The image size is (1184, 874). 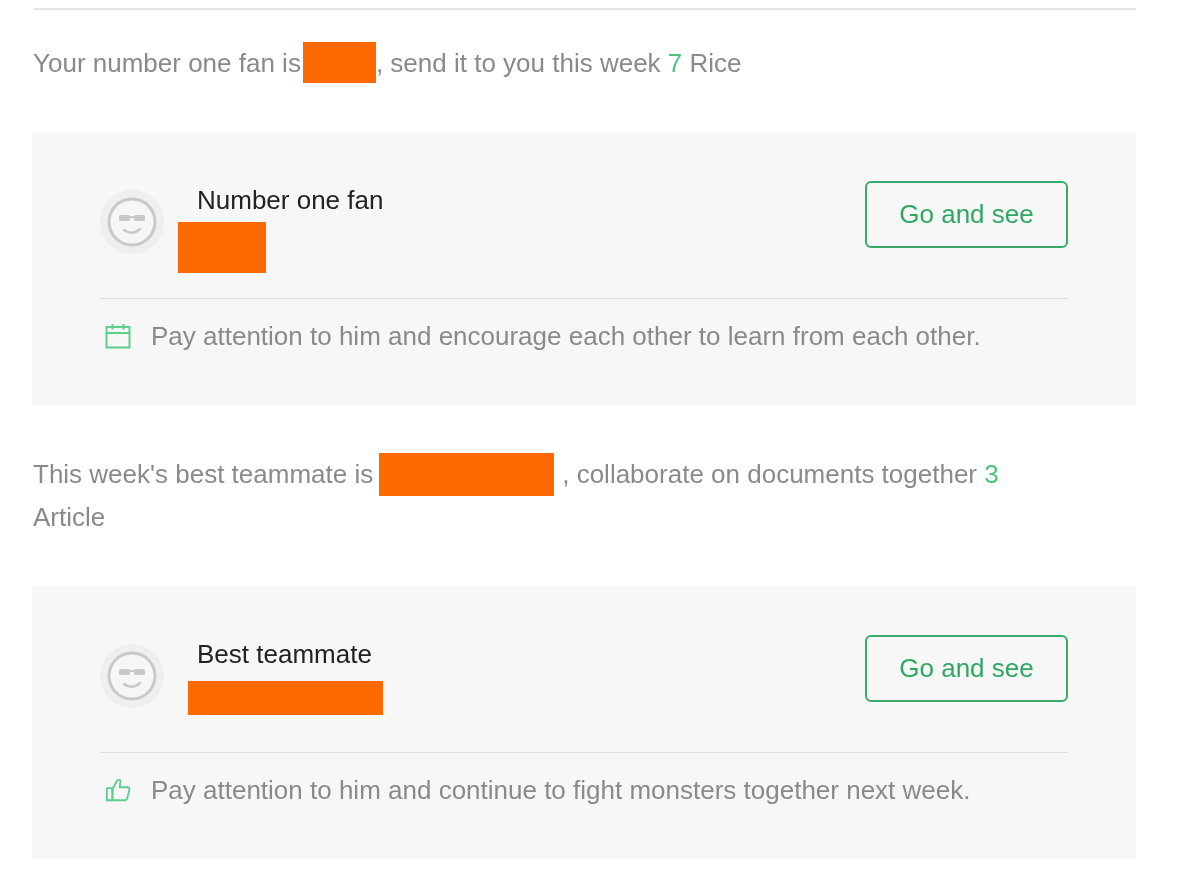 What do you see at coordinates (118, 336) in the screenshot?
I see `calendar-icon` at bounding box center [118, 336].